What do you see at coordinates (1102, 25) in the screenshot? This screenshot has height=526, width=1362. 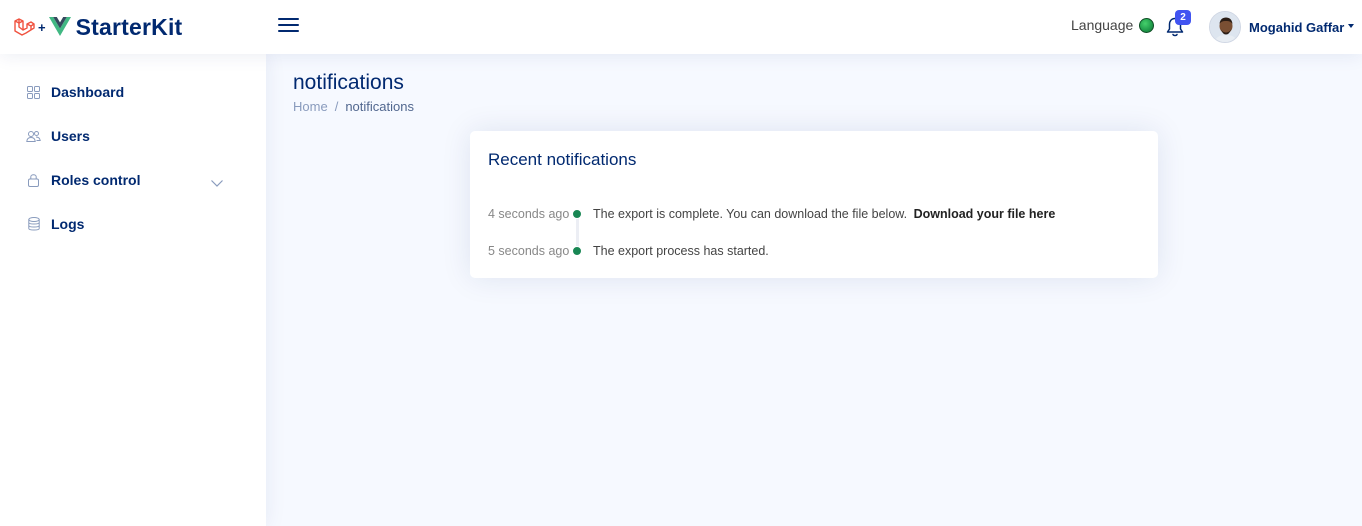 I see `language-label: Language` at bounding box center [1102, 25].